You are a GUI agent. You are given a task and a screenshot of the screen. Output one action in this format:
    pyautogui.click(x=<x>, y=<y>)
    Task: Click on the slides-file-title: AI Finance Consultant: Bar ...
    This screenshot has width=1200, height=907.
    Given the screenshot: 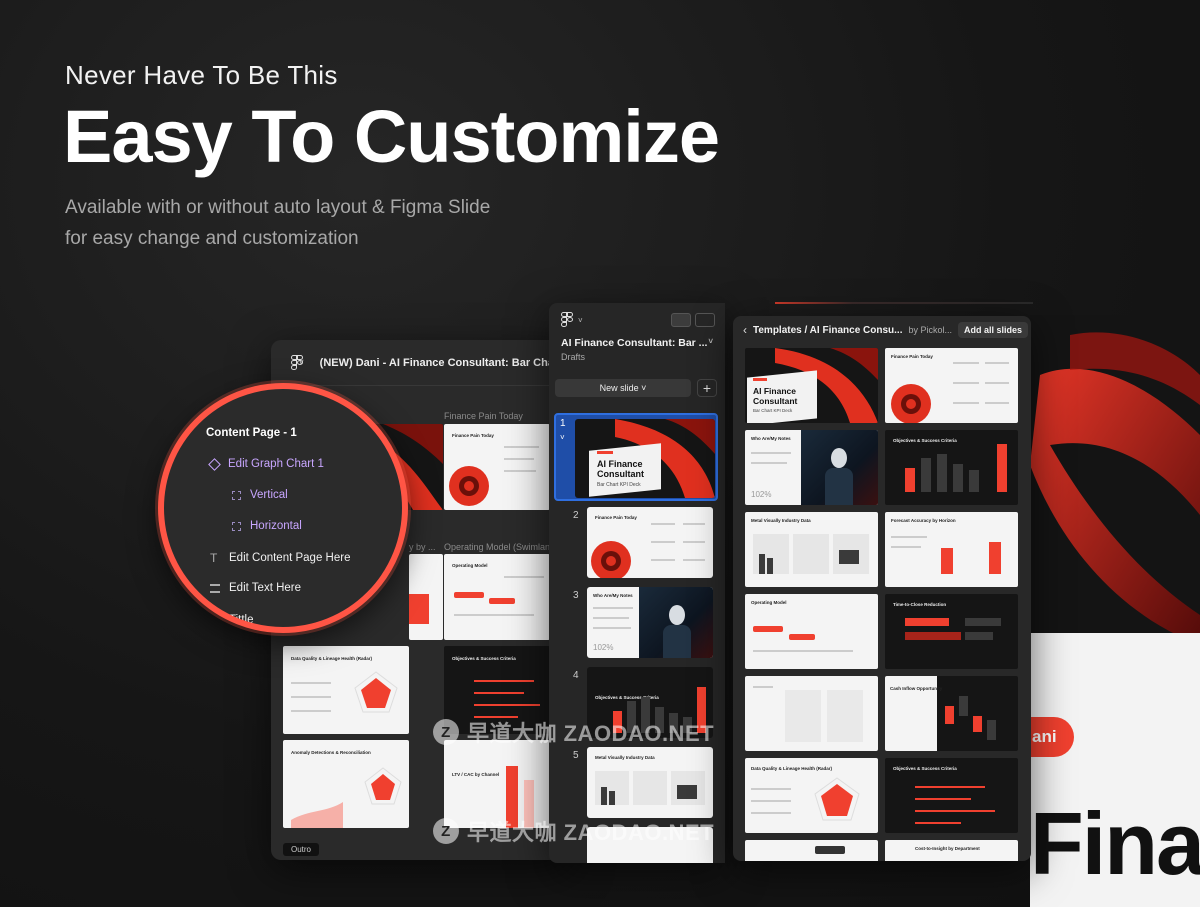 What is the action you would take?
    pyautogui.click(x=634, y=343)
    